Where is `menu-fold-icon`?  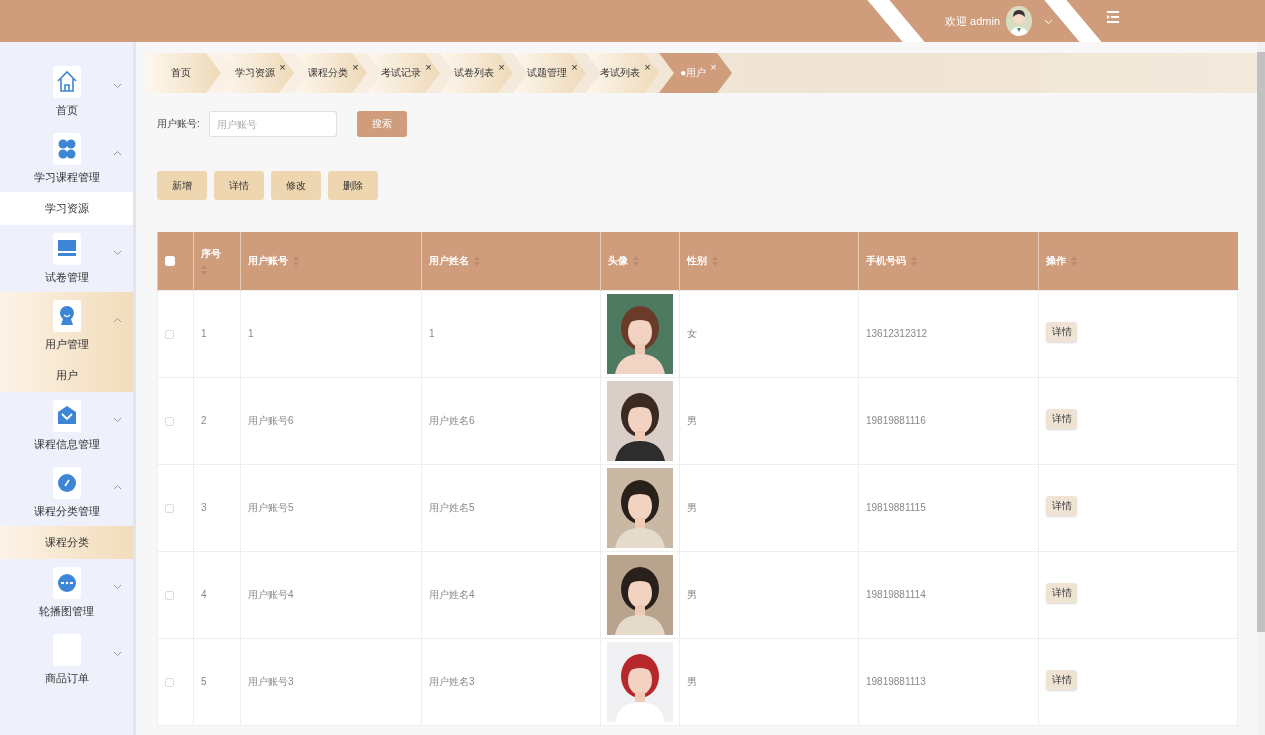
menu-fold-icon is located at coordinates (1113, 17).